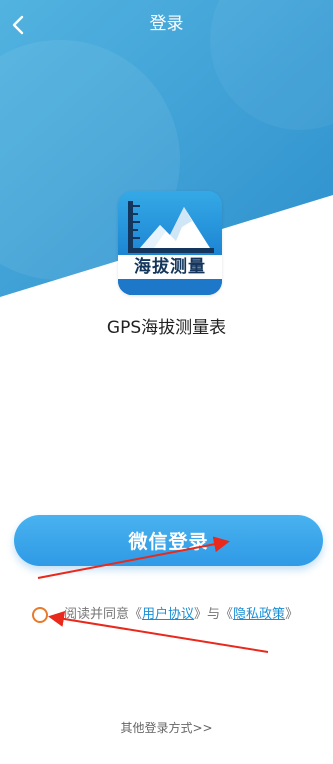 The width and height of the screenshot is (333, 764). I want to click on wechat-login-label: 微信登录, so click(168, 542).